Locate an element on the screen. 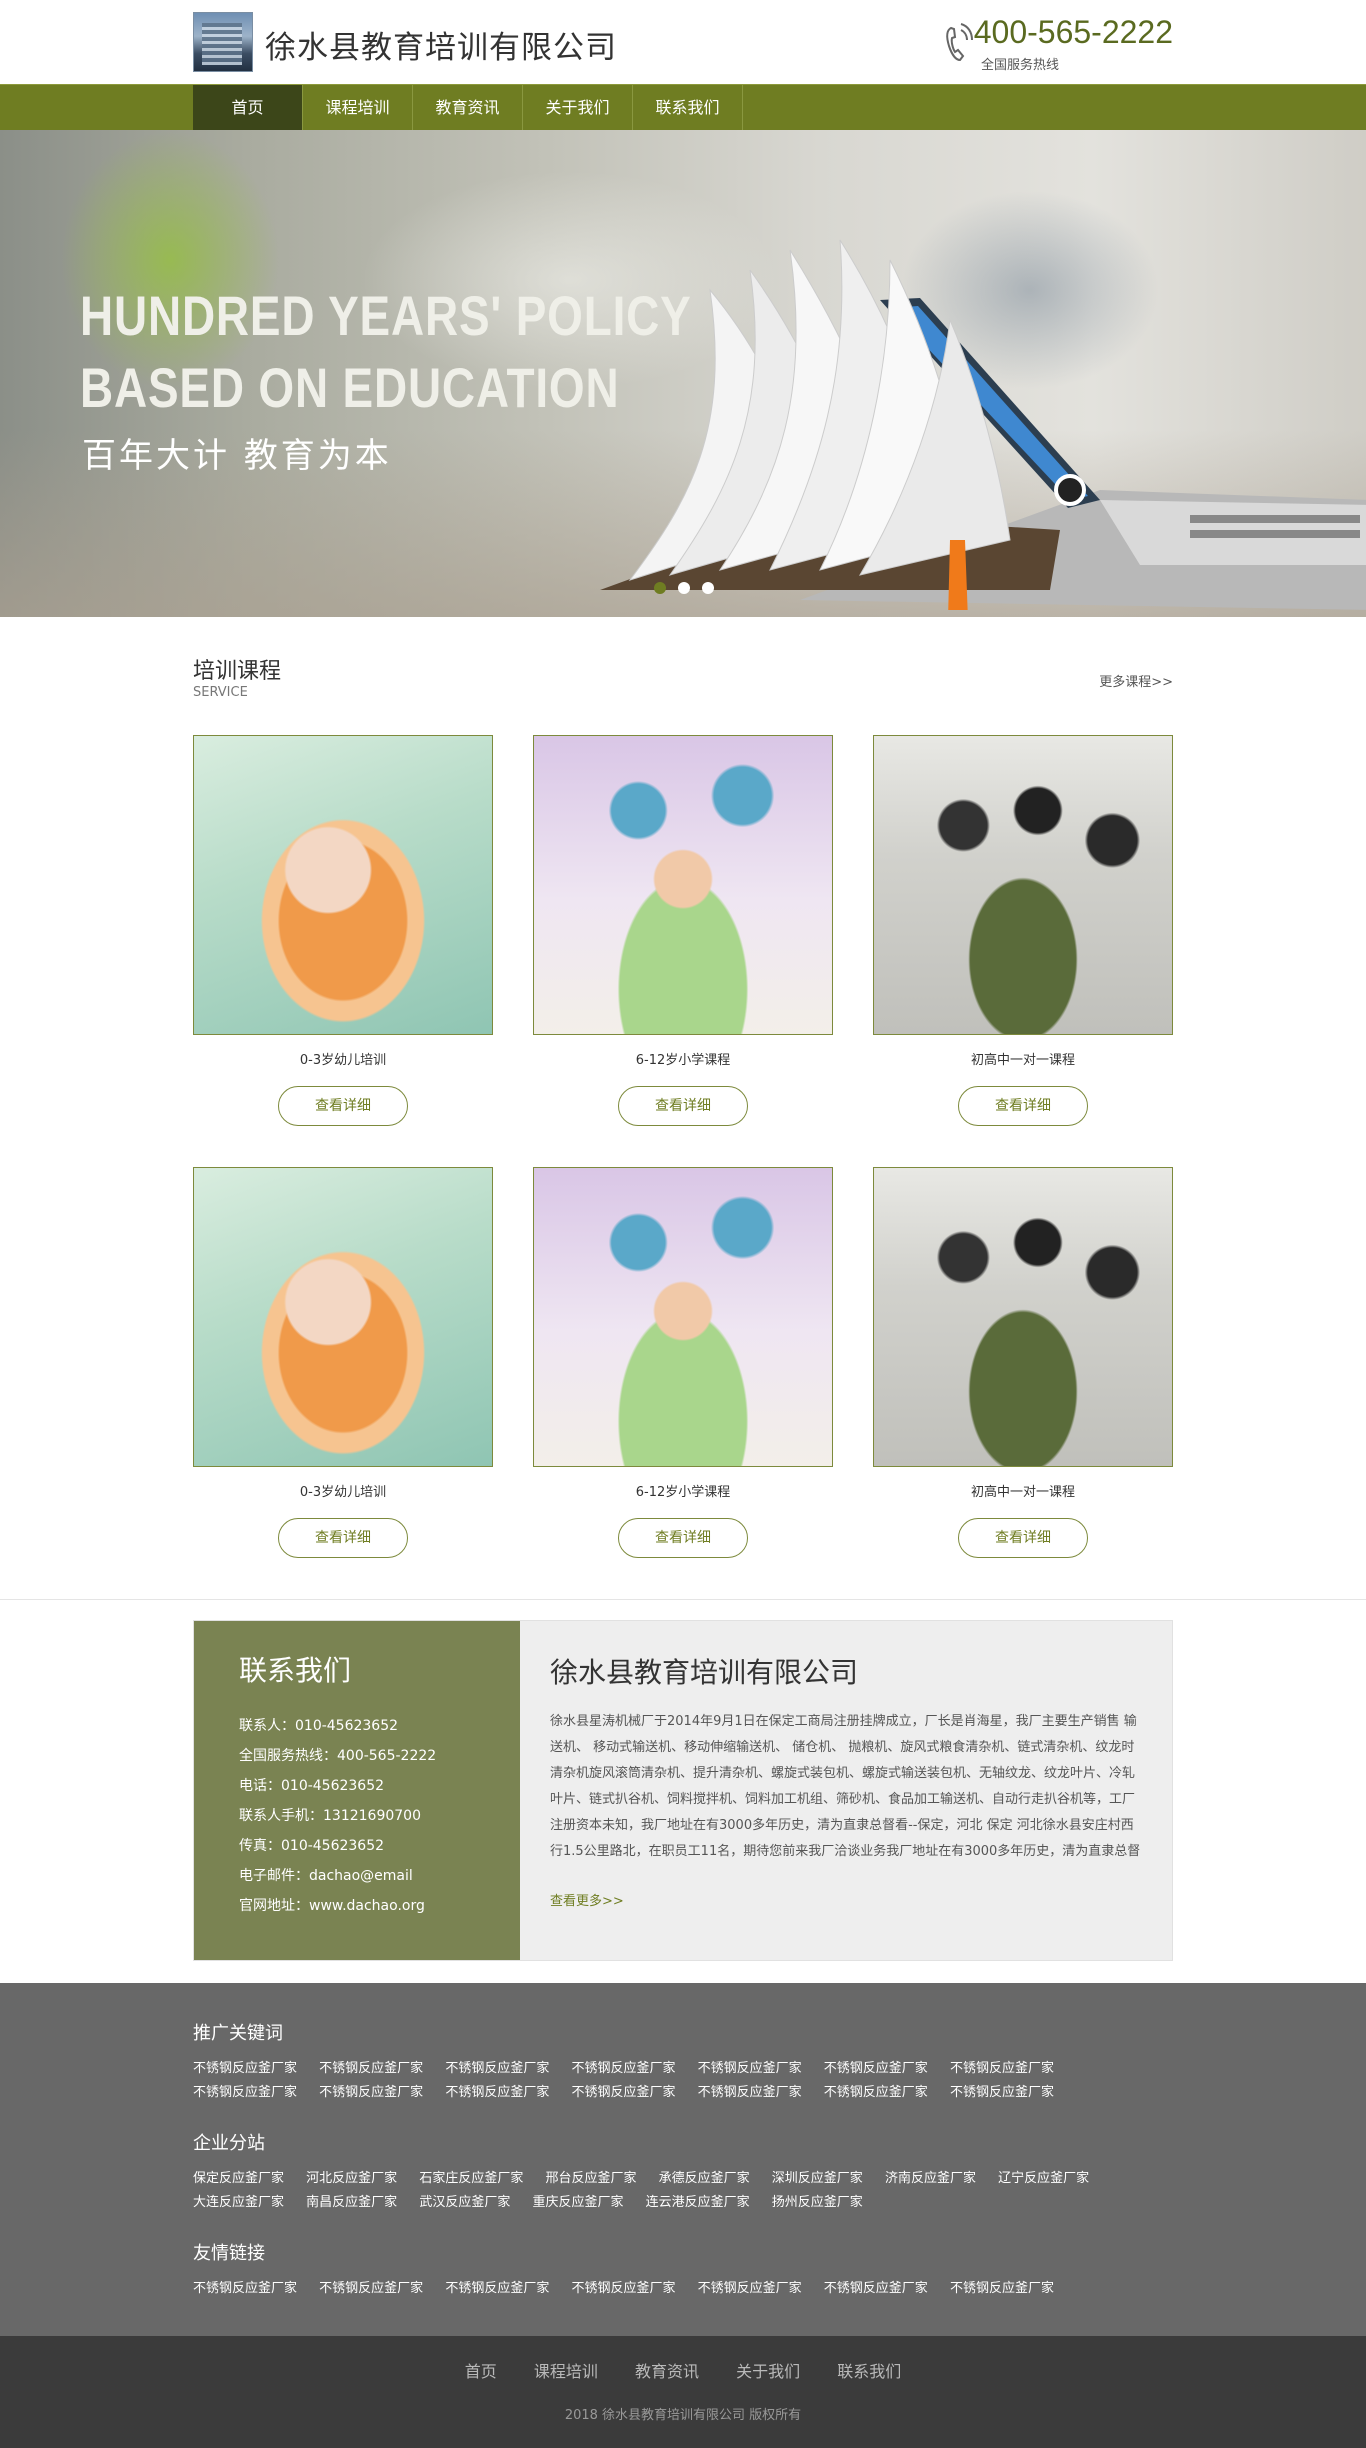 Image resolution: width=1366 pixels, height=2448 pixels. course-card: 0-3岁幼儿培训 查看详细 is located at coordinates (343, 1383).